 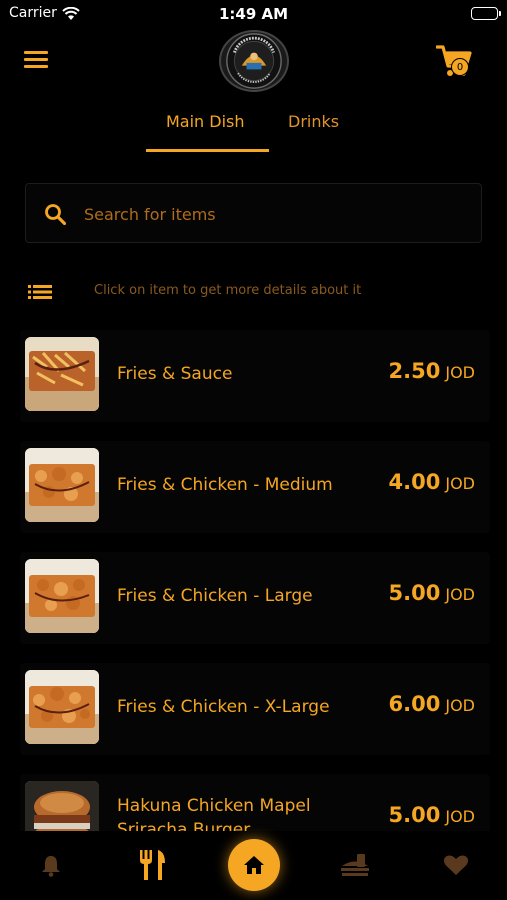 What do you see at coordinates (355, 866) in the screenshot?
I see `dish-icon` at bounding box center [355, 866].